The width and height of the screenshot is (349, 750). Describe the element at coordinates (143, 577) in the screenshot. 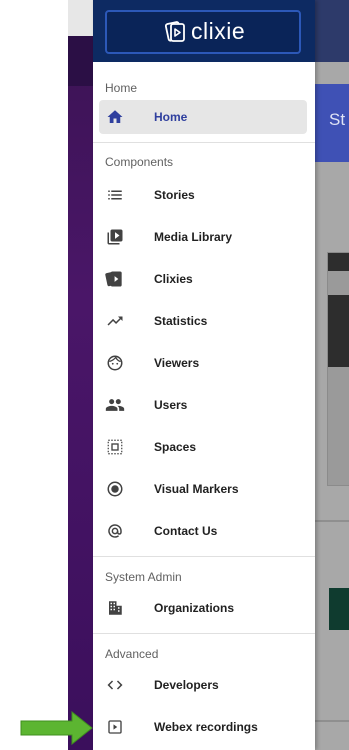

I see `section-label-system-admin: System Admin` at that location.